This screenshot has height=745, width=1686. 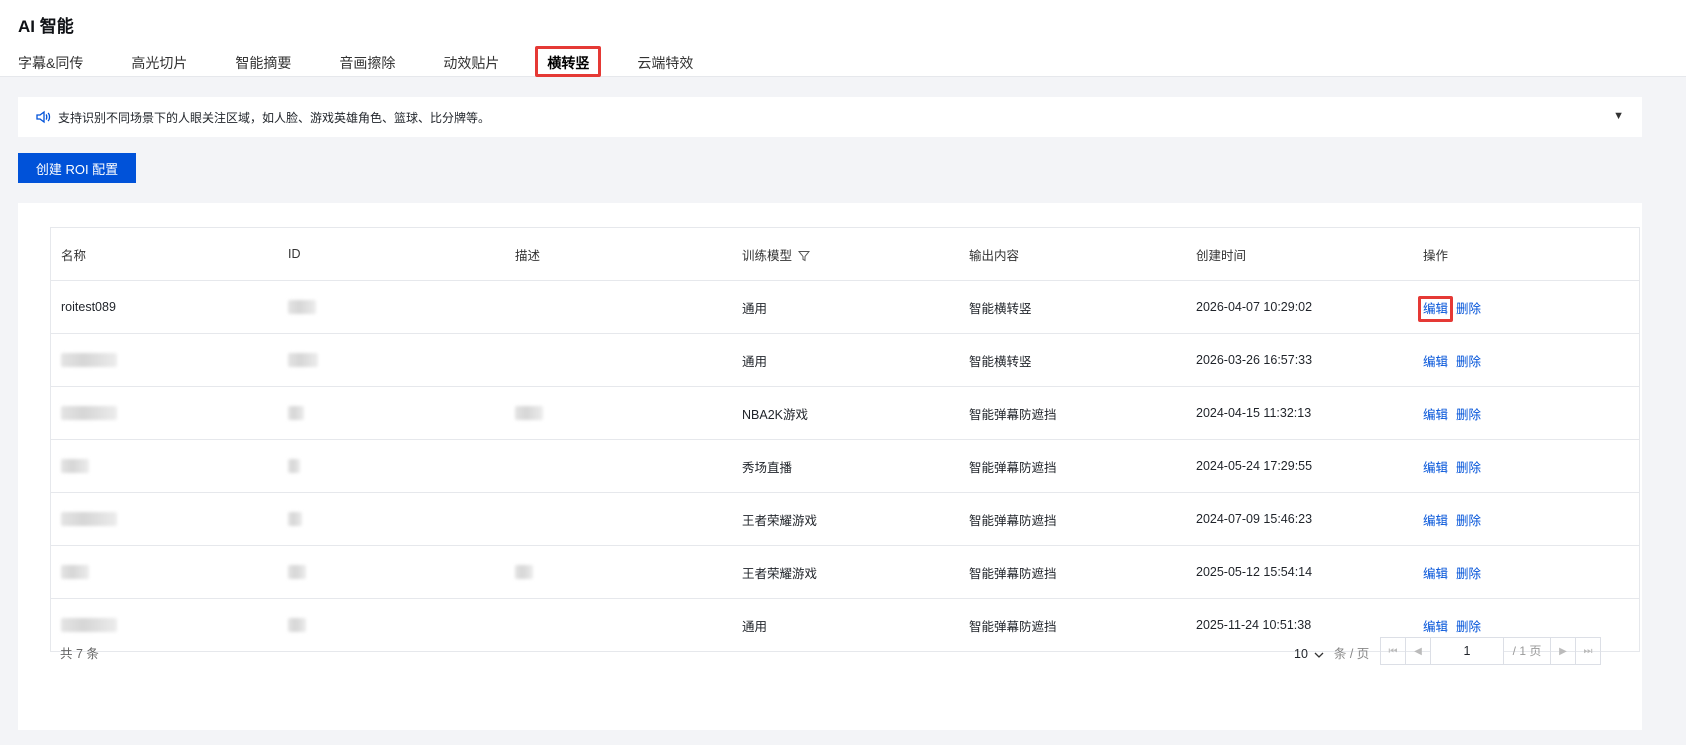 I want to click on column-header-model: 训练模型, so click(x=845, y=254).